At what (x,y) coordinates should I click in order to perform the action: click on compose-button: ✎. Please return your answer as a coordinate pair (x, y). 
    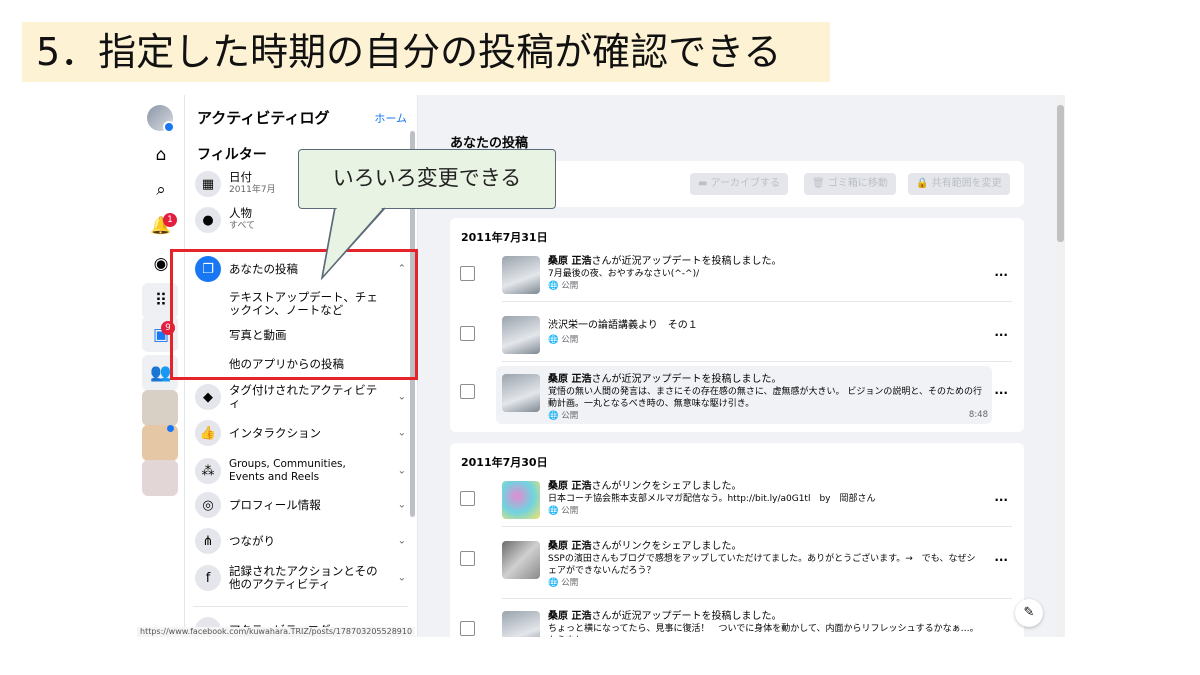
    Looking at the image, I should click on (1029, 613).